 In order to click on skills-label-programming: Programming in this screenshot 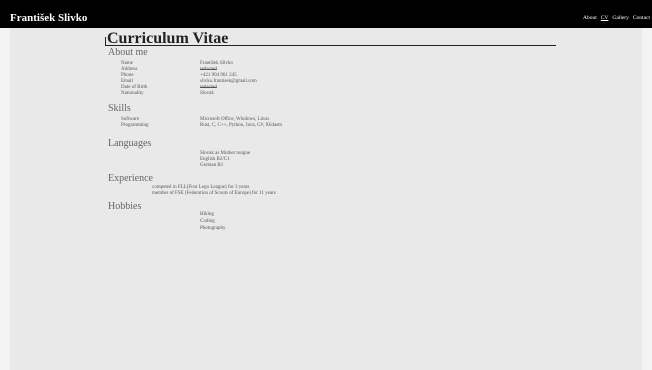, I will do `click(135, 125)`.